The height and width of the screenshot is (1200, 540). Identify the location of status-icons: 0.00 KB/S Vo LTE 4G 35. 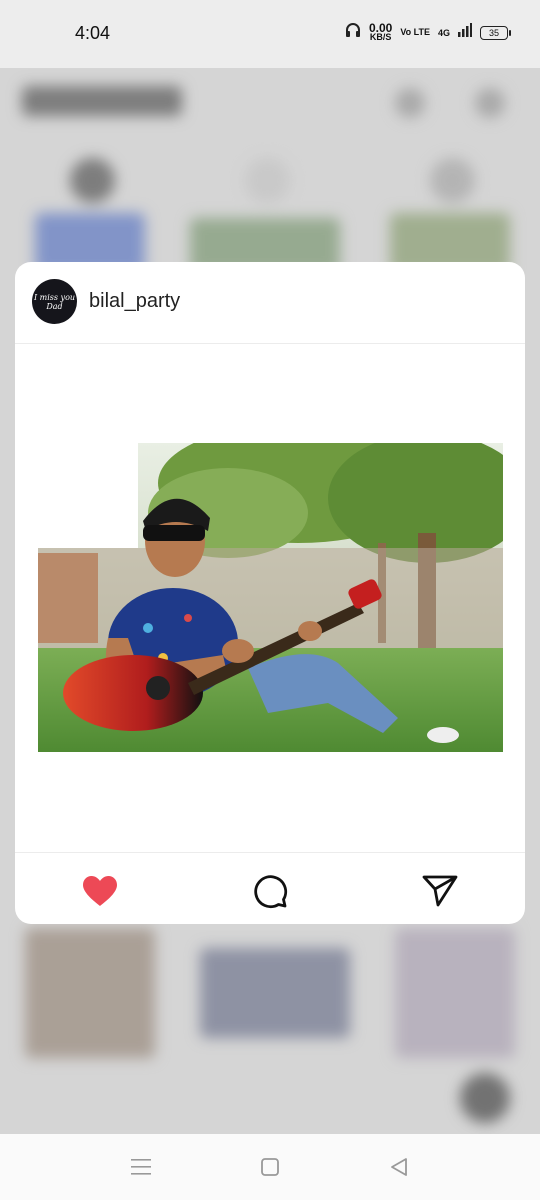
(428, 32).